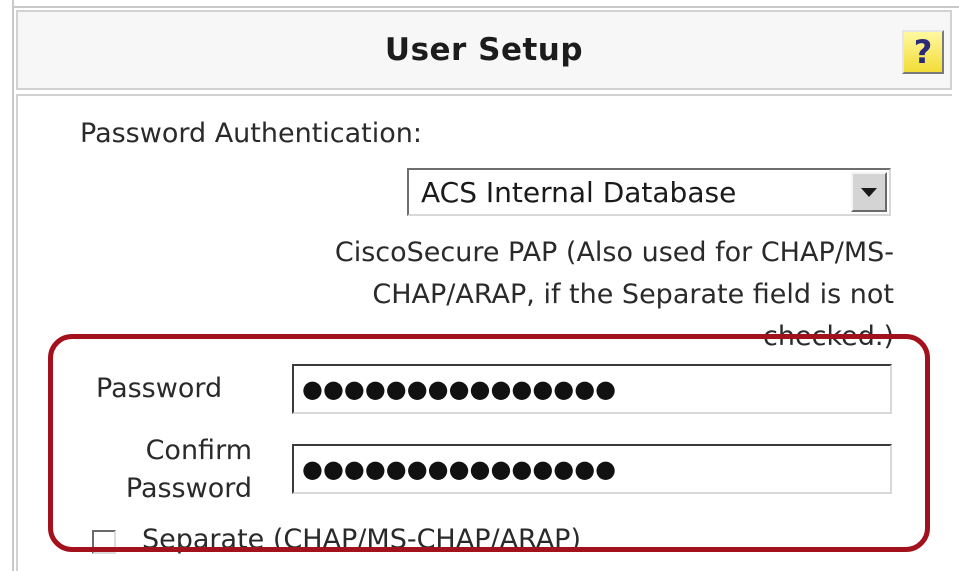 Image resolution: width=959 pixels, height=571 pixels. What do you see at coordinates (251, 133) in the screenshot?
I see `password-authentication-label: Password Authentication:` at bounding box center [251, 133].